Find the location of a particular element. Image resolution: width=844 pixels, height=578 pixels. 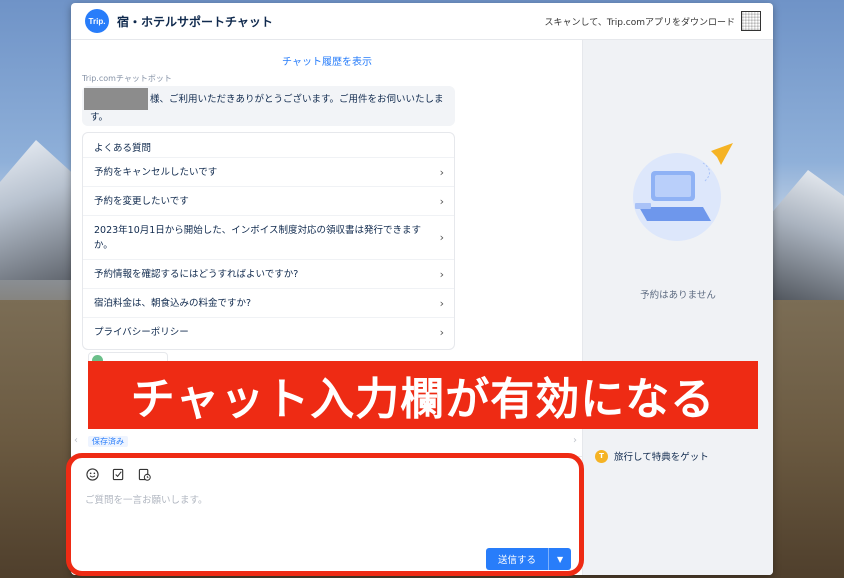

coin-icon: T is located at coordinates (601, 456).